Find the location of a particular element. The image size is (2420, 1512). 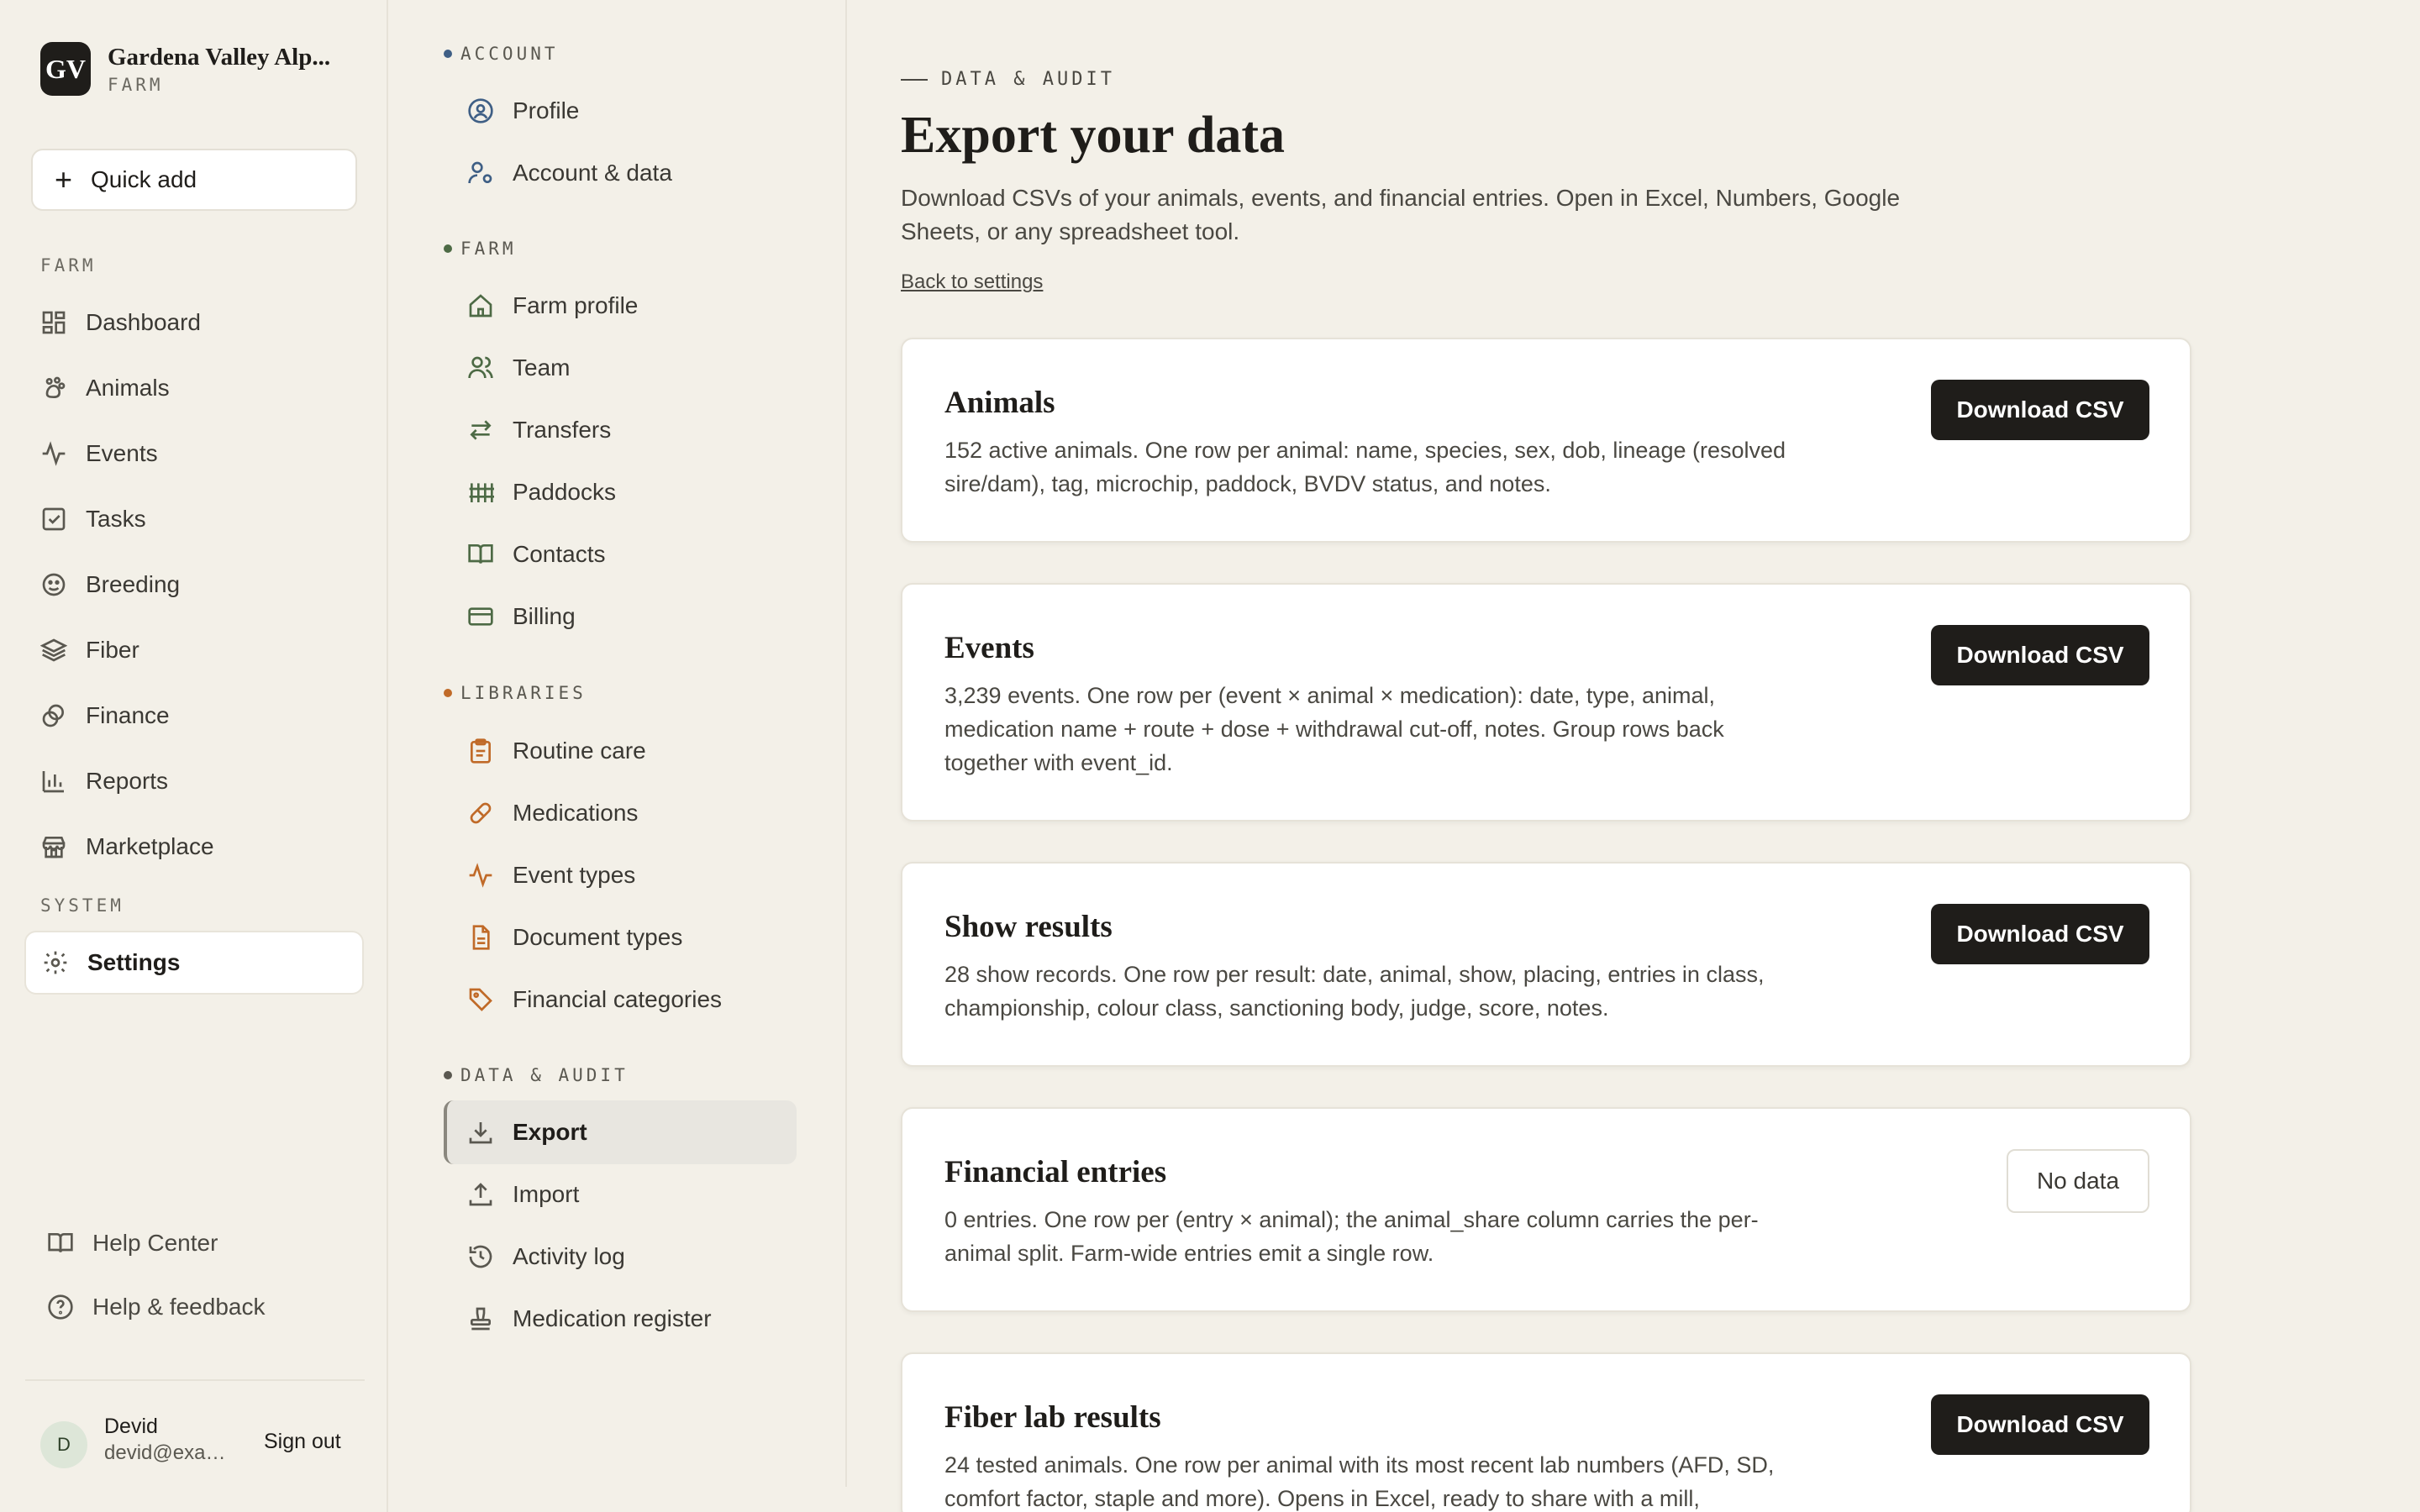

credit-card-icon is located at coordinates (481, 616).